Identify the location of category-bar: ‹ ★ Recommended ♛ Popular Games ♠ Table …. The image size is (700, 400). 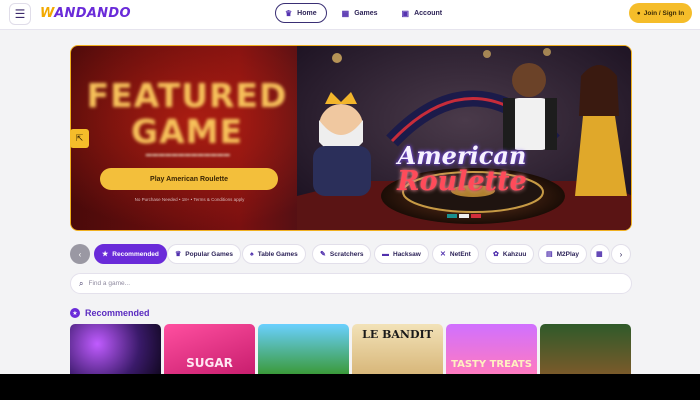
(351, 255).